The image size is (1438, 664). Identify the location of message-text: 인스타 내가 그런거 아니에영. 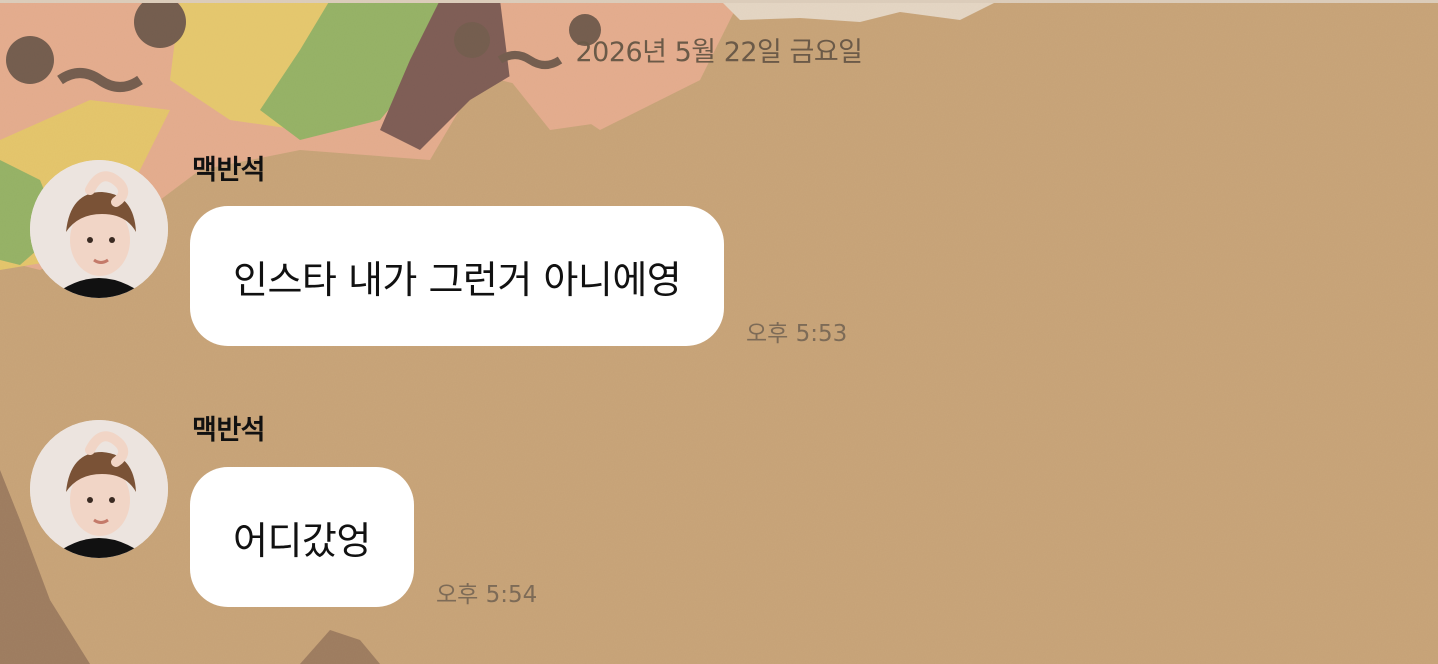
(457, 279).